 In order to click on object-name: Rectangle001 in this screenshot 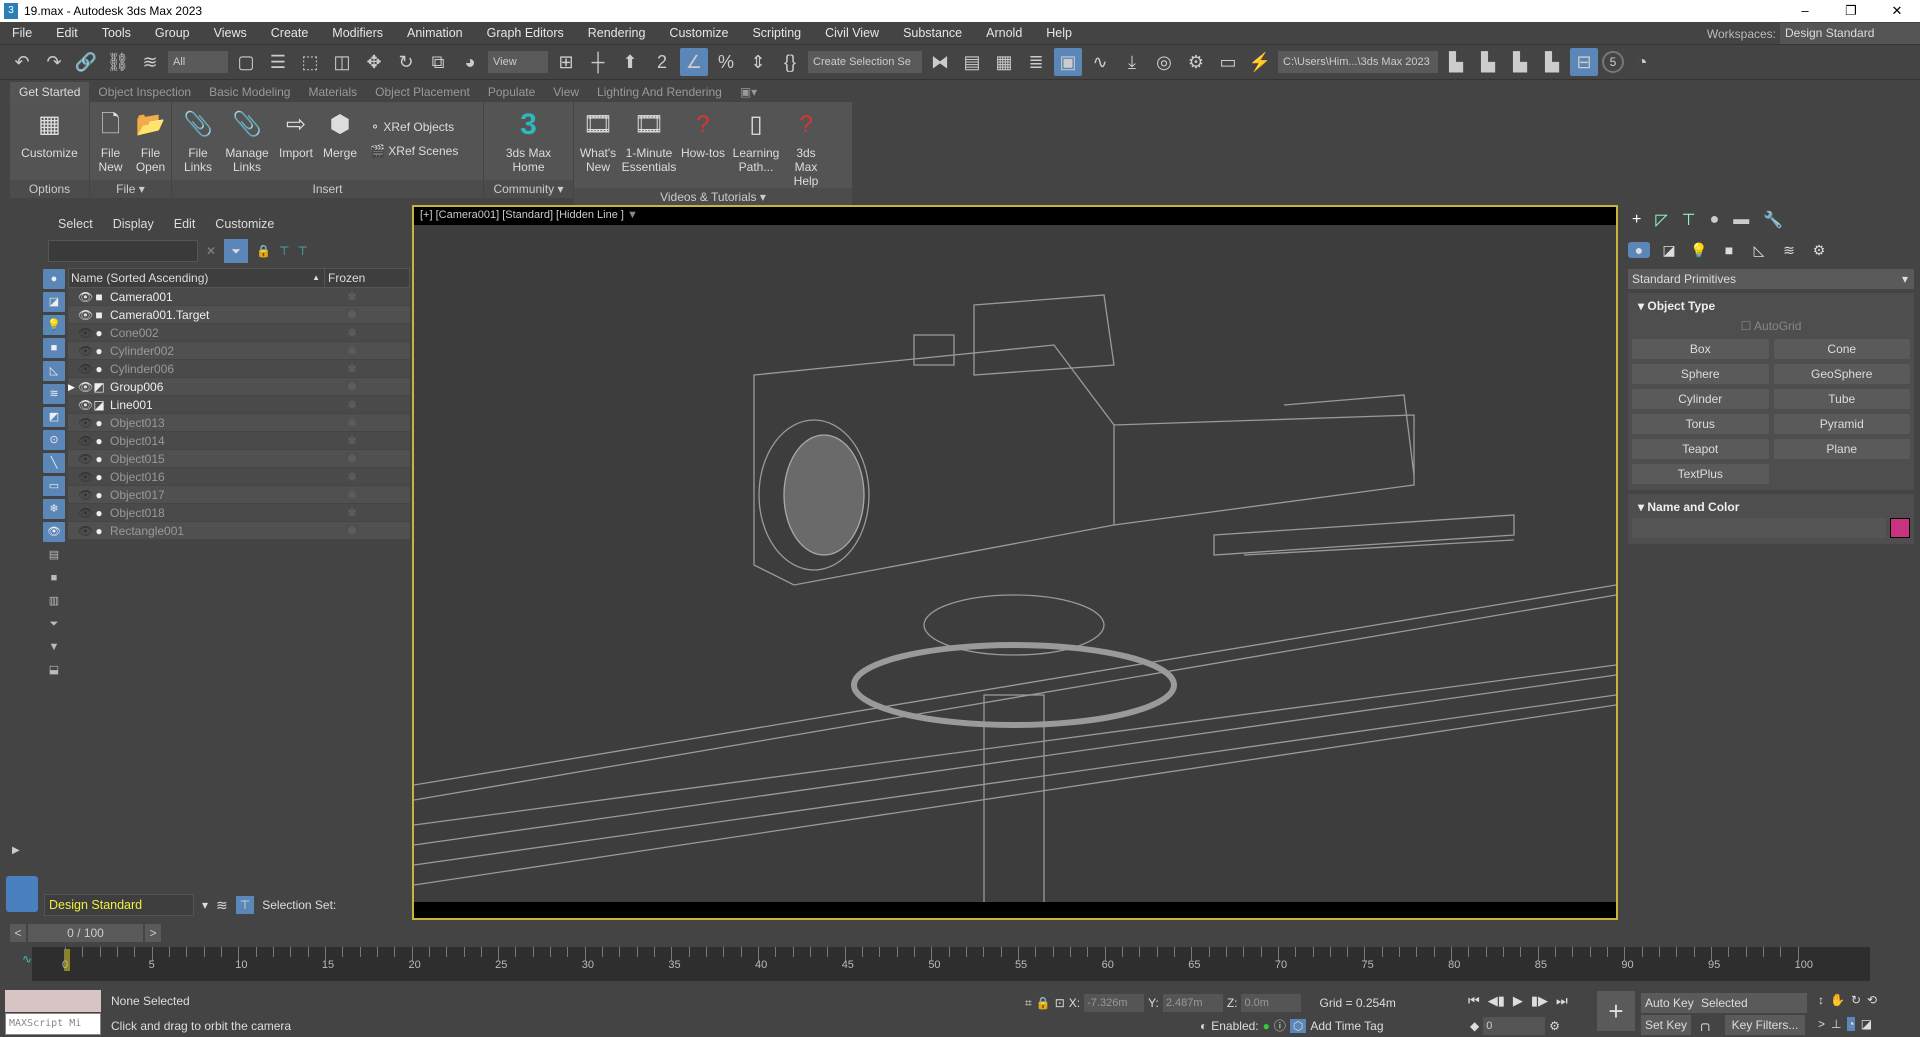, I will do `click(213, 530)`.